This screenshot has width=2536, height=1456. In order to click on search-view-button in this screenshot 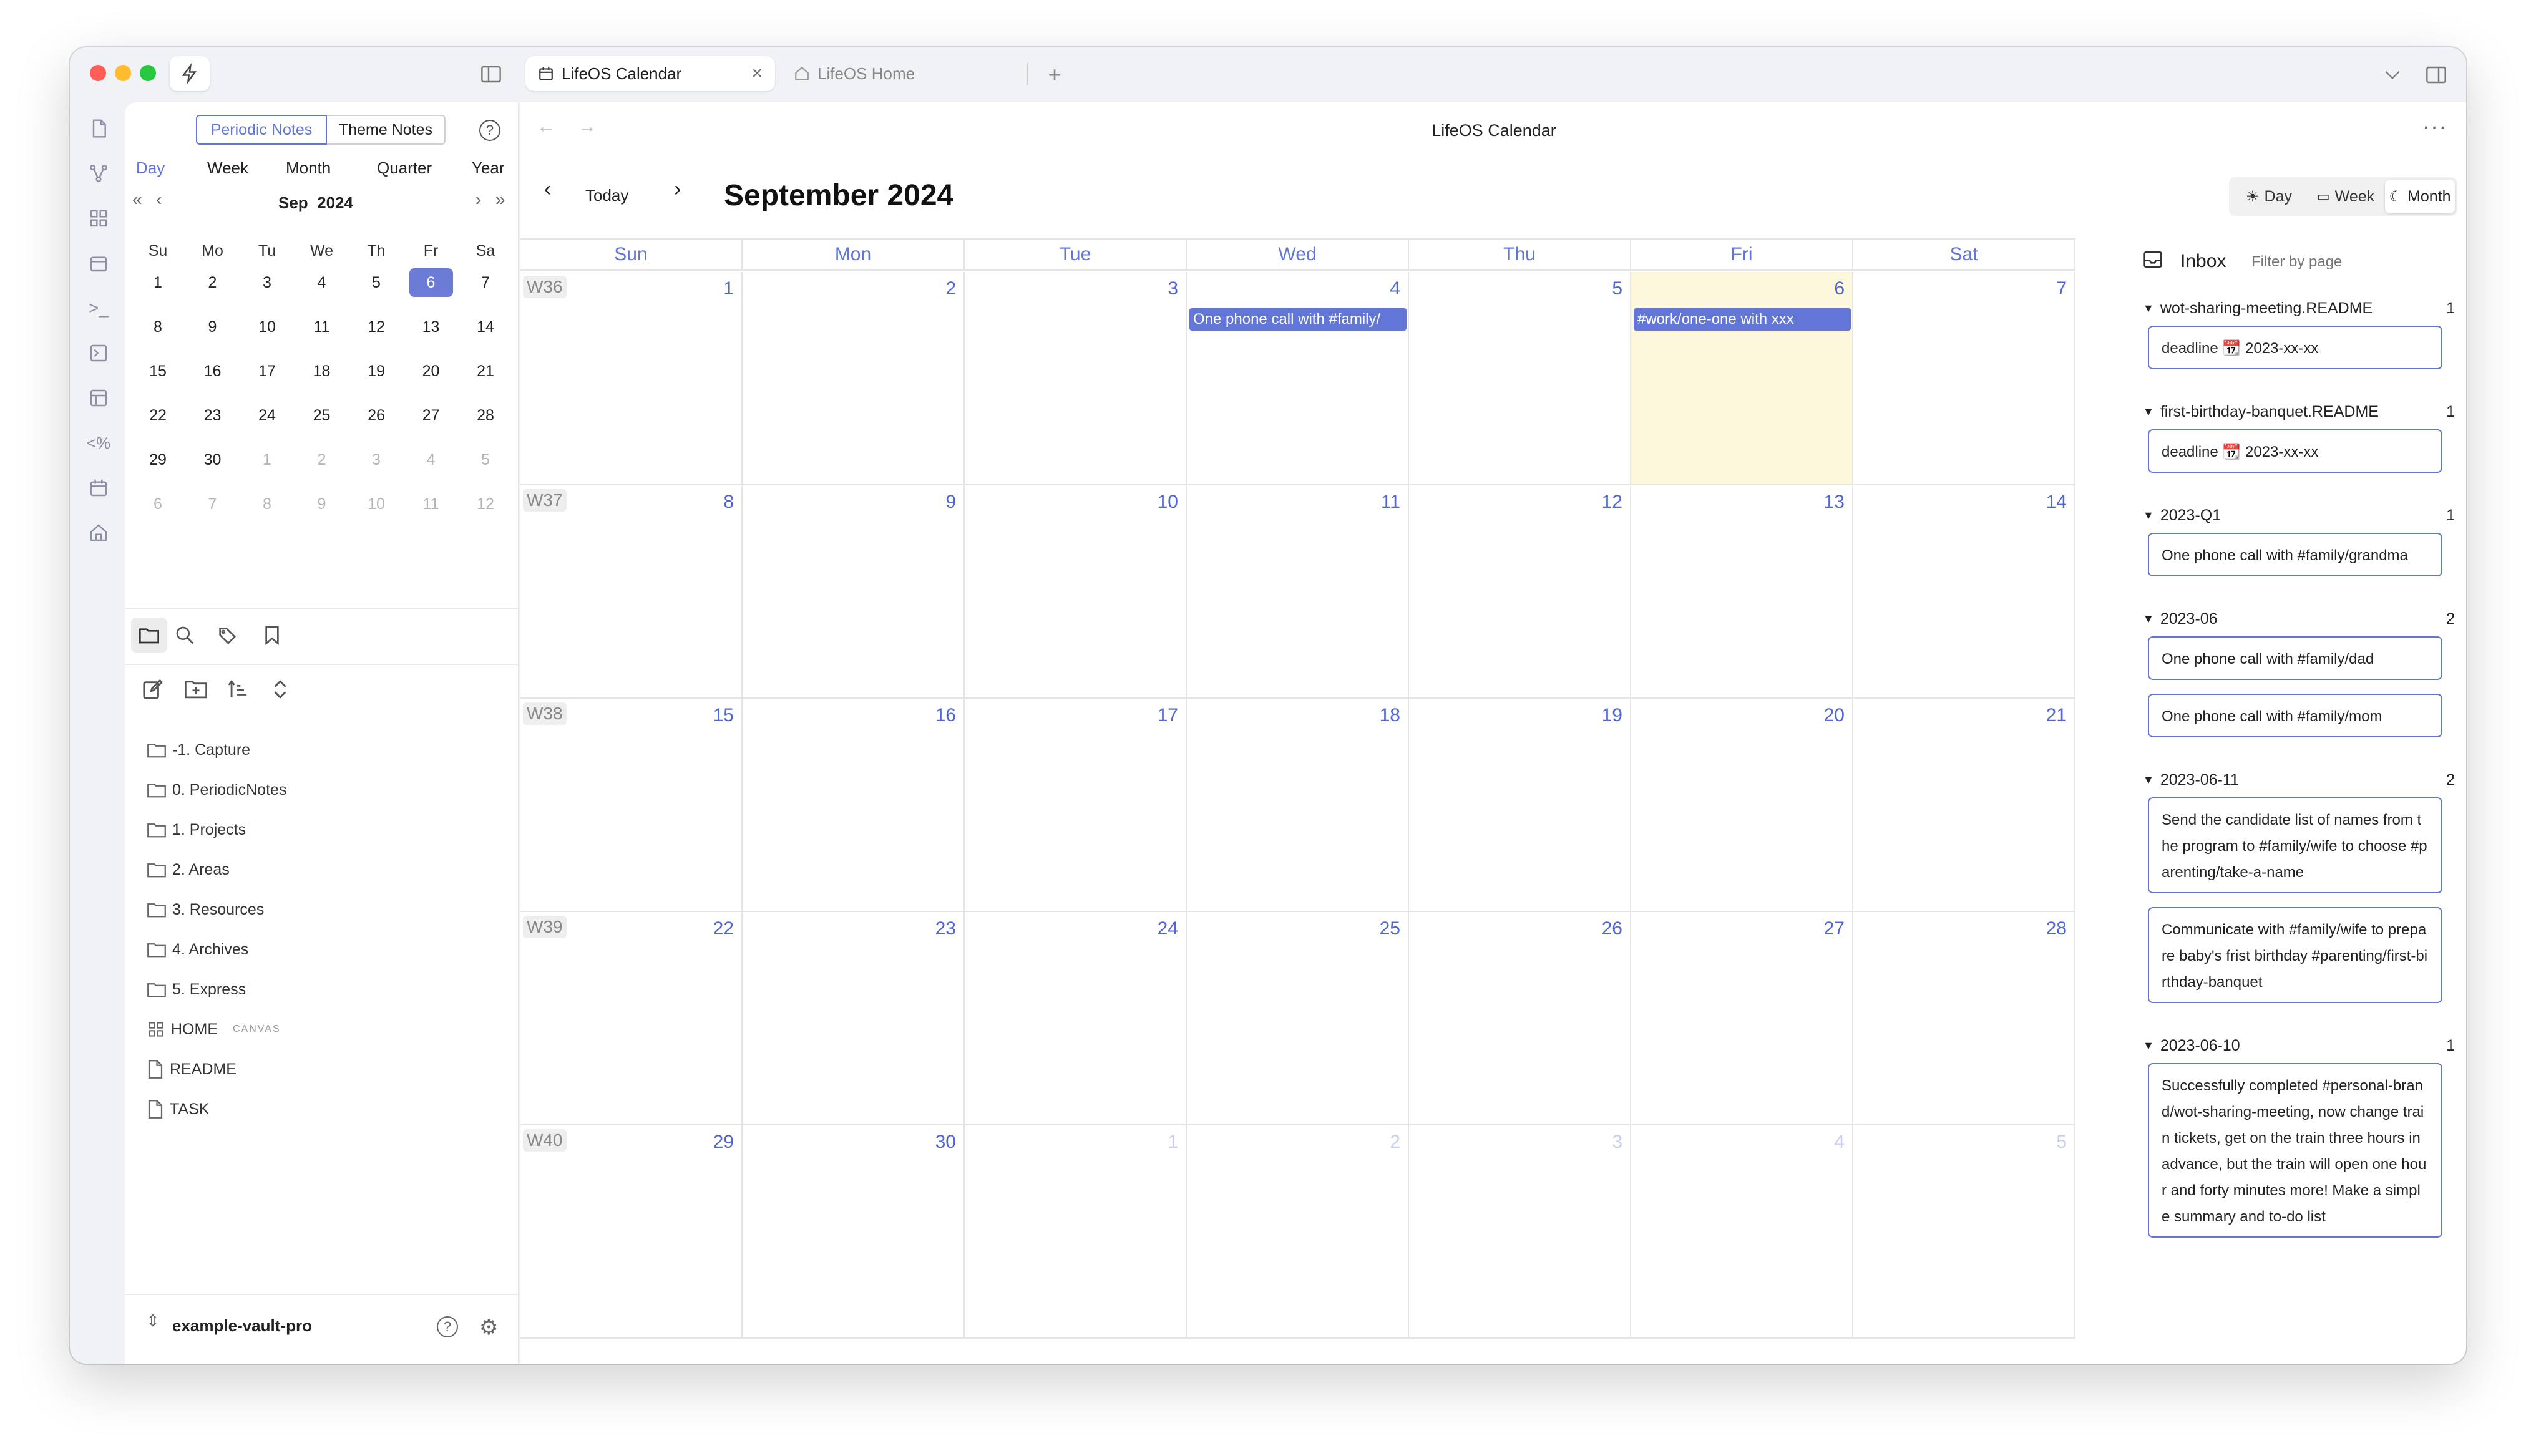, I will do `click(185, 637)`.